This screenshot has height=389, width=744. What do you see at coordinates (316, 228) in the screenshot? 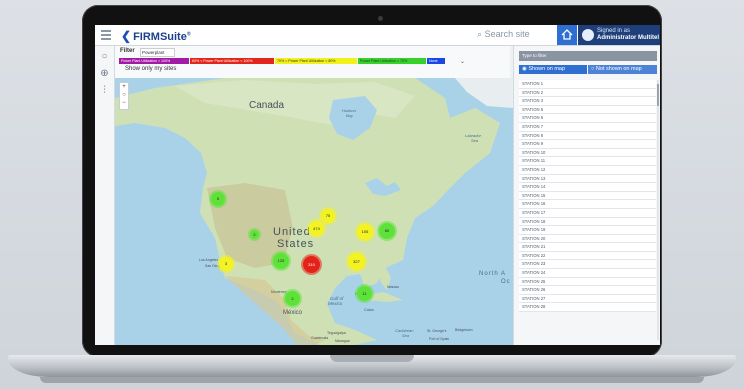
I see `map-cluster: 474` at bounding box center [316, 228].